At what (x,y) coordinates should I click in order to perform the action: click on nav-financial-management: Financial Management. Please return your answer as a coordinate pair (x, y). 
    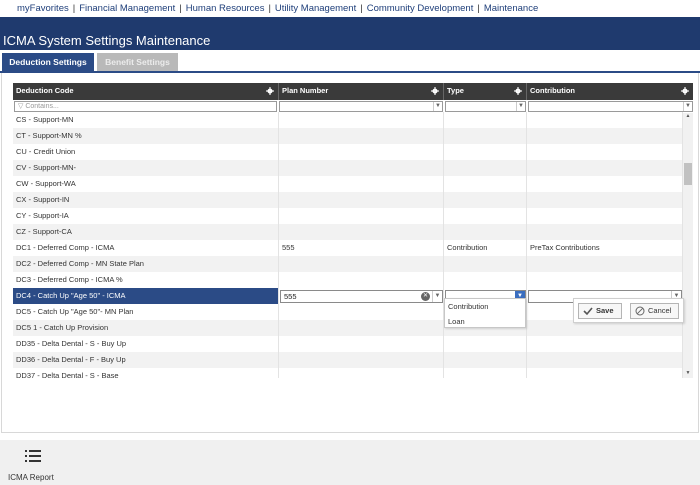
    Looking at the image, I should click on (127, 8).